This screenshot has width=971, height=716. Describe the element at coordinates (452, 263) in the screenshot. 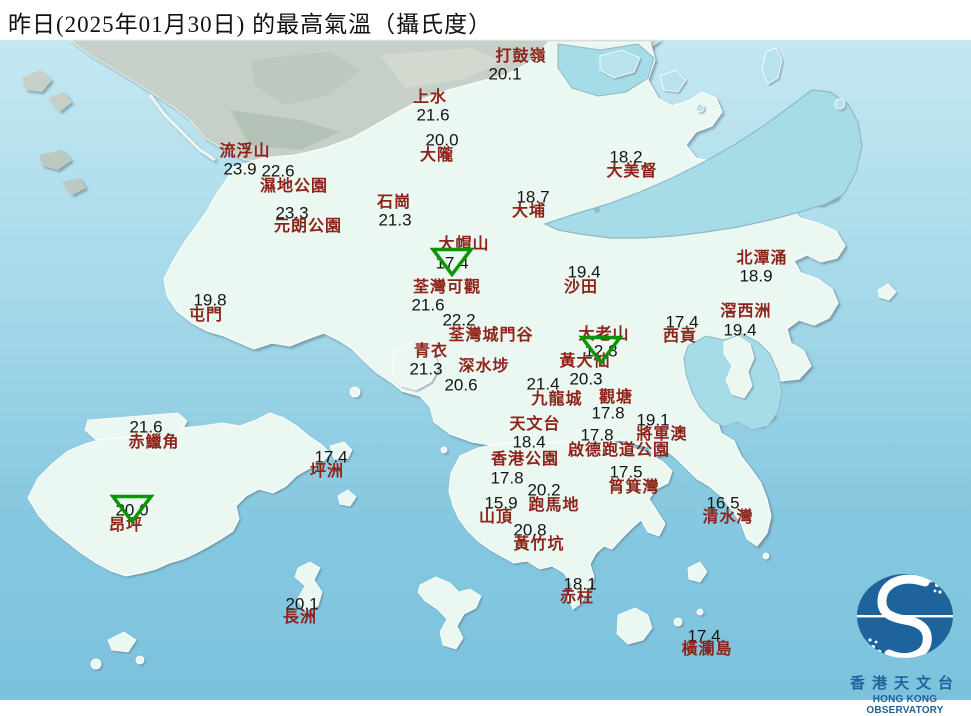

I see `station-value: 17.4` at that location.